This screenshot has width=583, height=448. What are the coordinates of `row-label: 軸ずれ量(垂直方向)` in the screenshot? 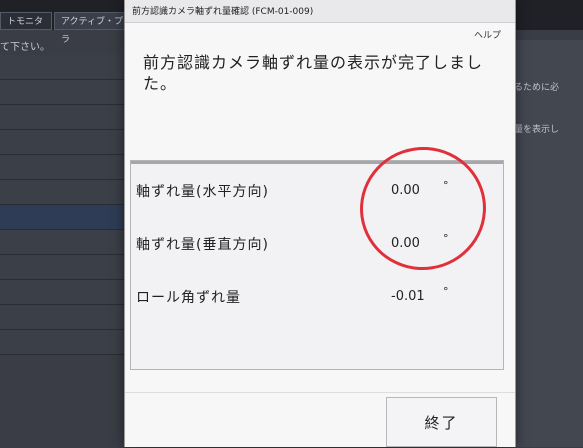 It's located at (202, 245).